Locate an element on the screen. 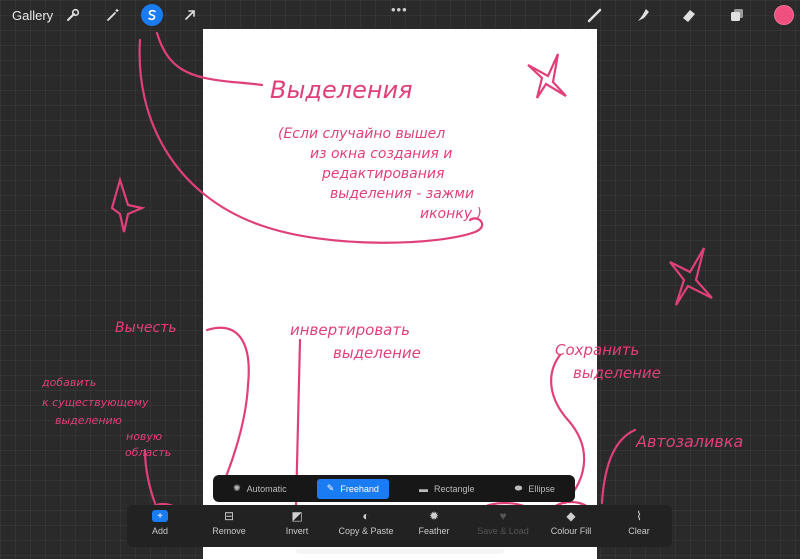 The width and height of the screenshot is (800, 559). mode-automatic-label: Automatic is located at coordinates (266, 488).